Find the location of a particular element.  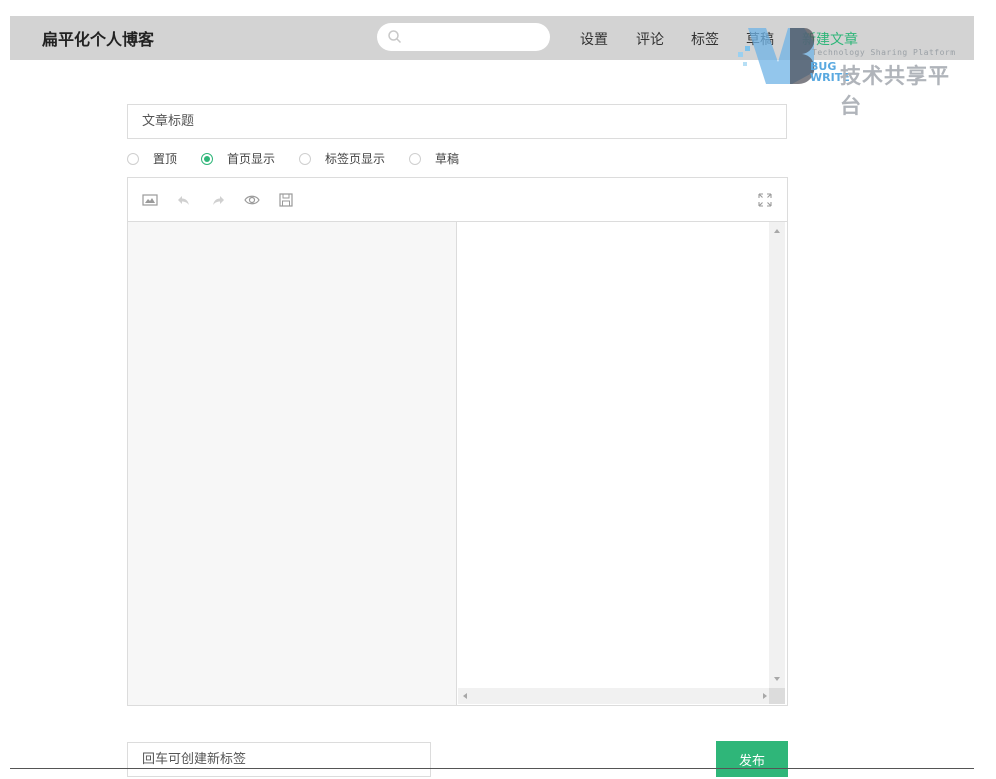

publish-button: 发布 is located at coordinates (752, 759).